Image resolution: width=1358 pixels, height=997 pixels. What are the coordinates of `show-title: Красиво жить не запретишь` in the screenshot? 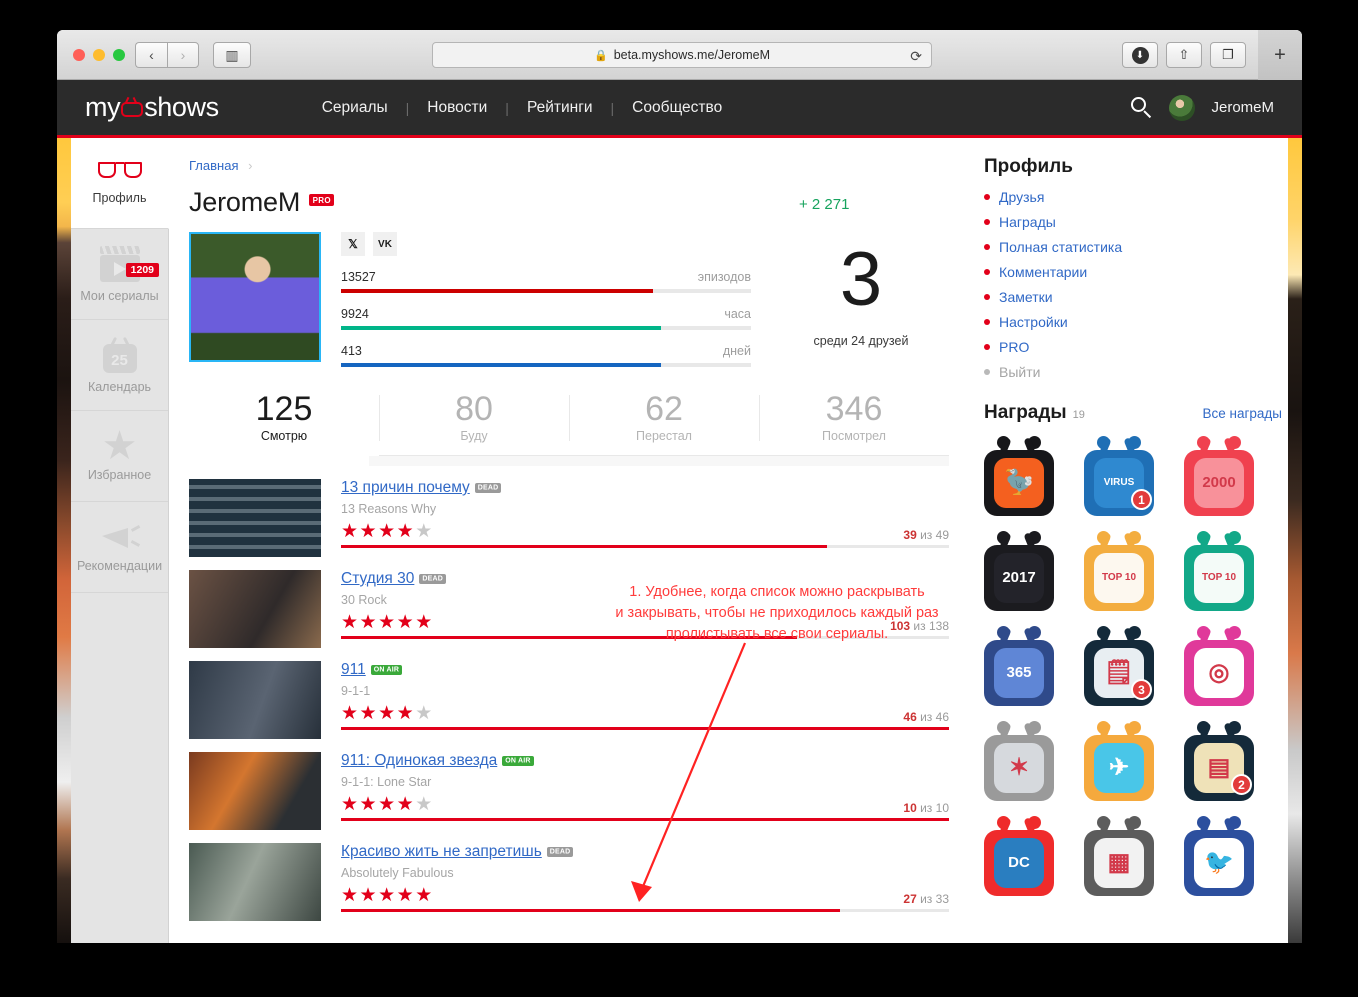 It's located at (441, 851).